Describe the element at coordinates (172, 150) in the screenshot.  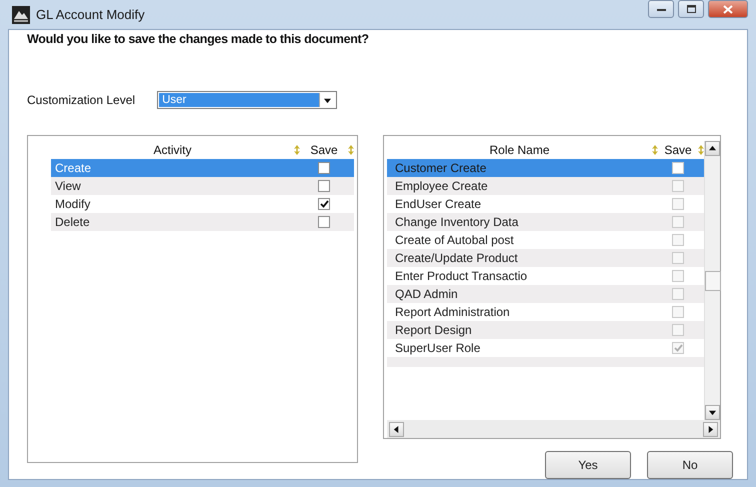
I see `column-header: Activity` at that location.